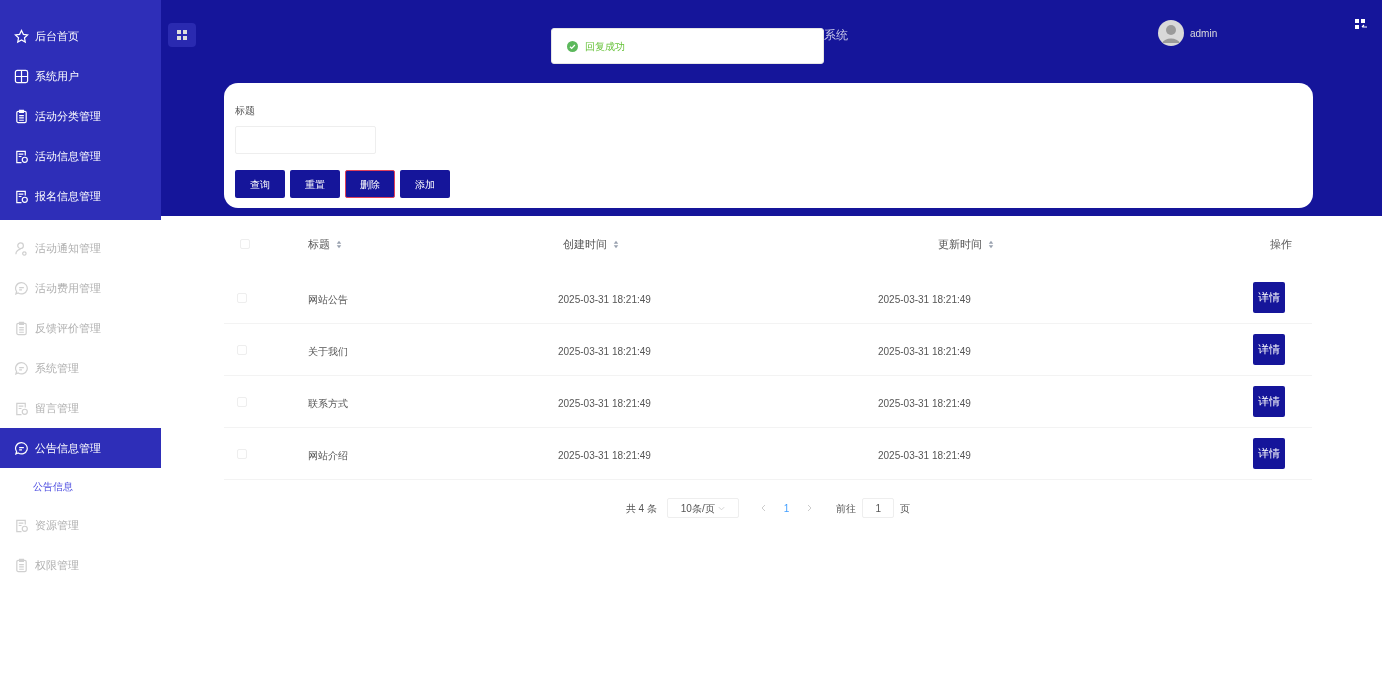 The image size is (1382, 700). What do you see at coordinates (80, 486) in the screenshot?
I see `sidebar-subitem: 公告信息` at bounding box center [80, 486].